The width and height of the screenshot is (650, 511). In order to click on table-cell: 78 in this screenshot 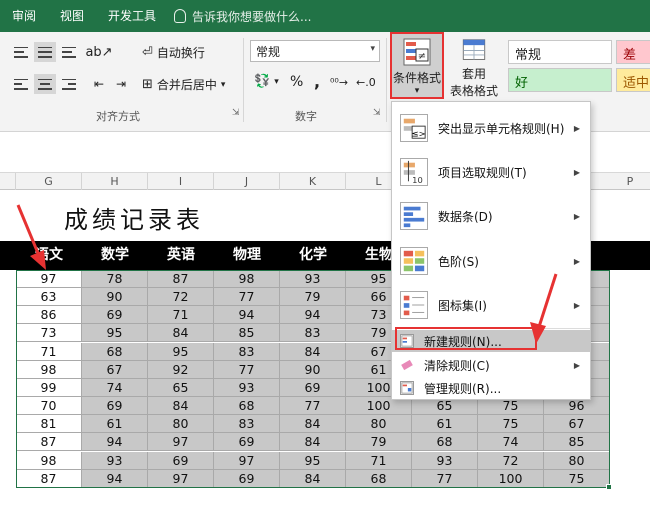, I will do `click(115, 279)`.